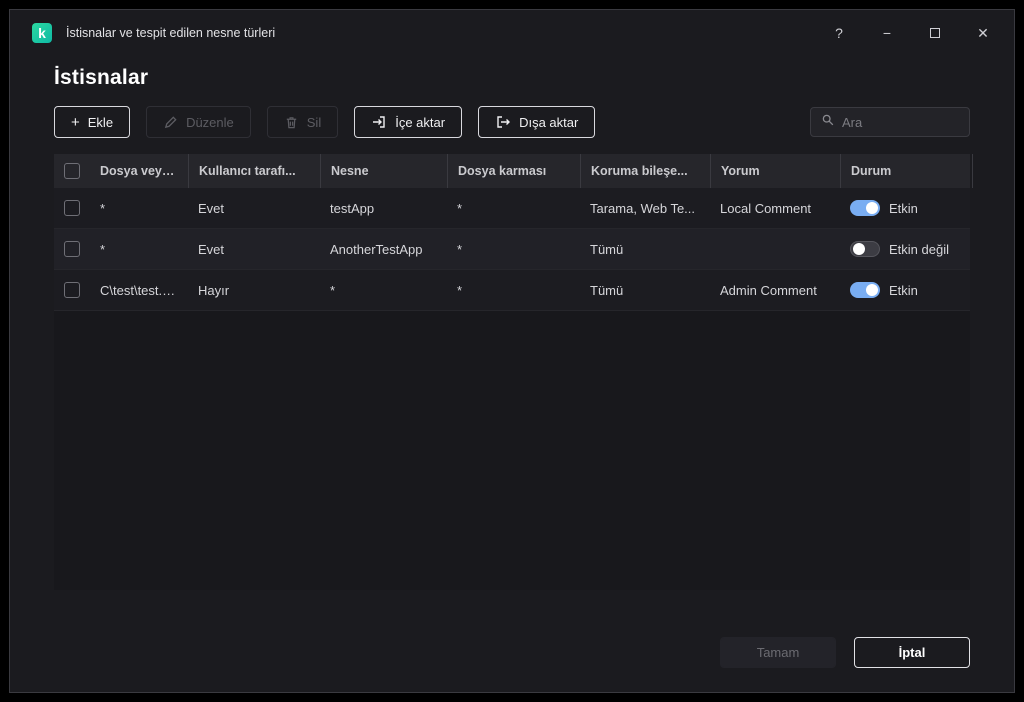 This screenshot has height=702, width=1024. Describe the element at coordinates (766, 208) in the screenshot. I see `cell-comment: Local Comment` at that location.